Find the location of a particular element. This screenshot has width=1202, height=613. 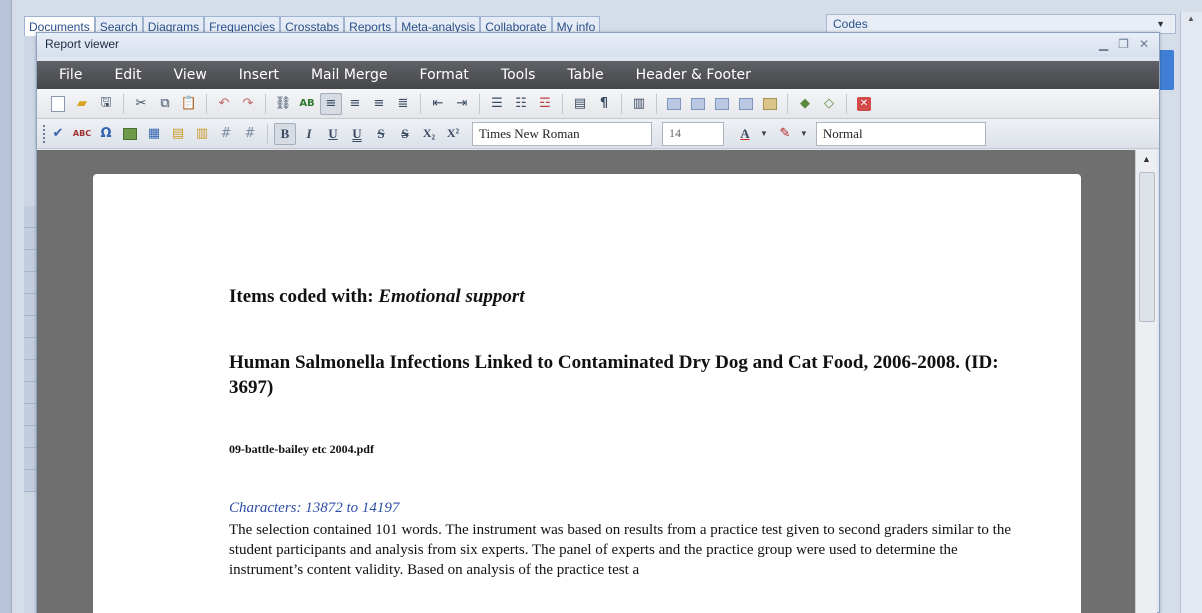

restore-icon: ❐ is located at coordinates (1123, 44).